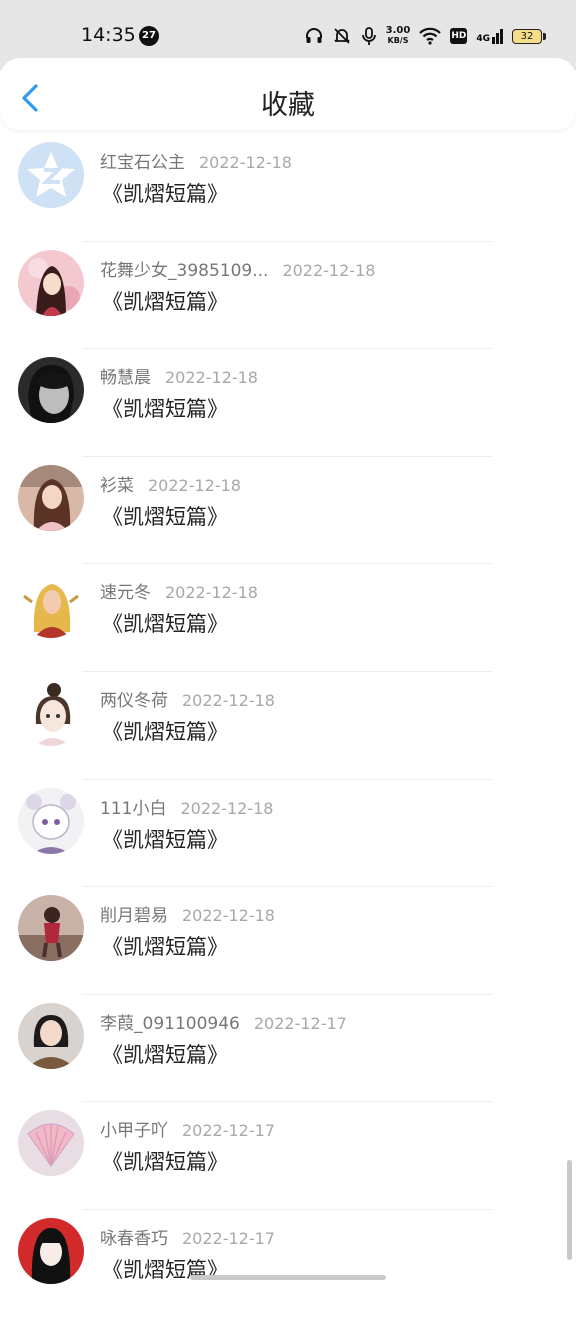 Image resolution: width=576 pixels, height=1318 pixels. I want to click on item-meta: 李葭_091100946 2022-12-17, so click(223, 1021).